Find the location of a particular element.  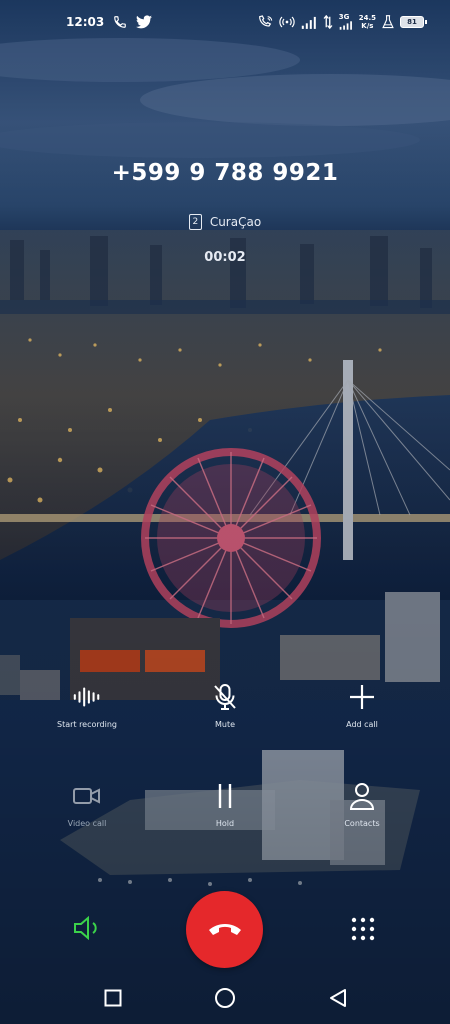

battery-indicator: 81 is located at coordinates (413, 22).